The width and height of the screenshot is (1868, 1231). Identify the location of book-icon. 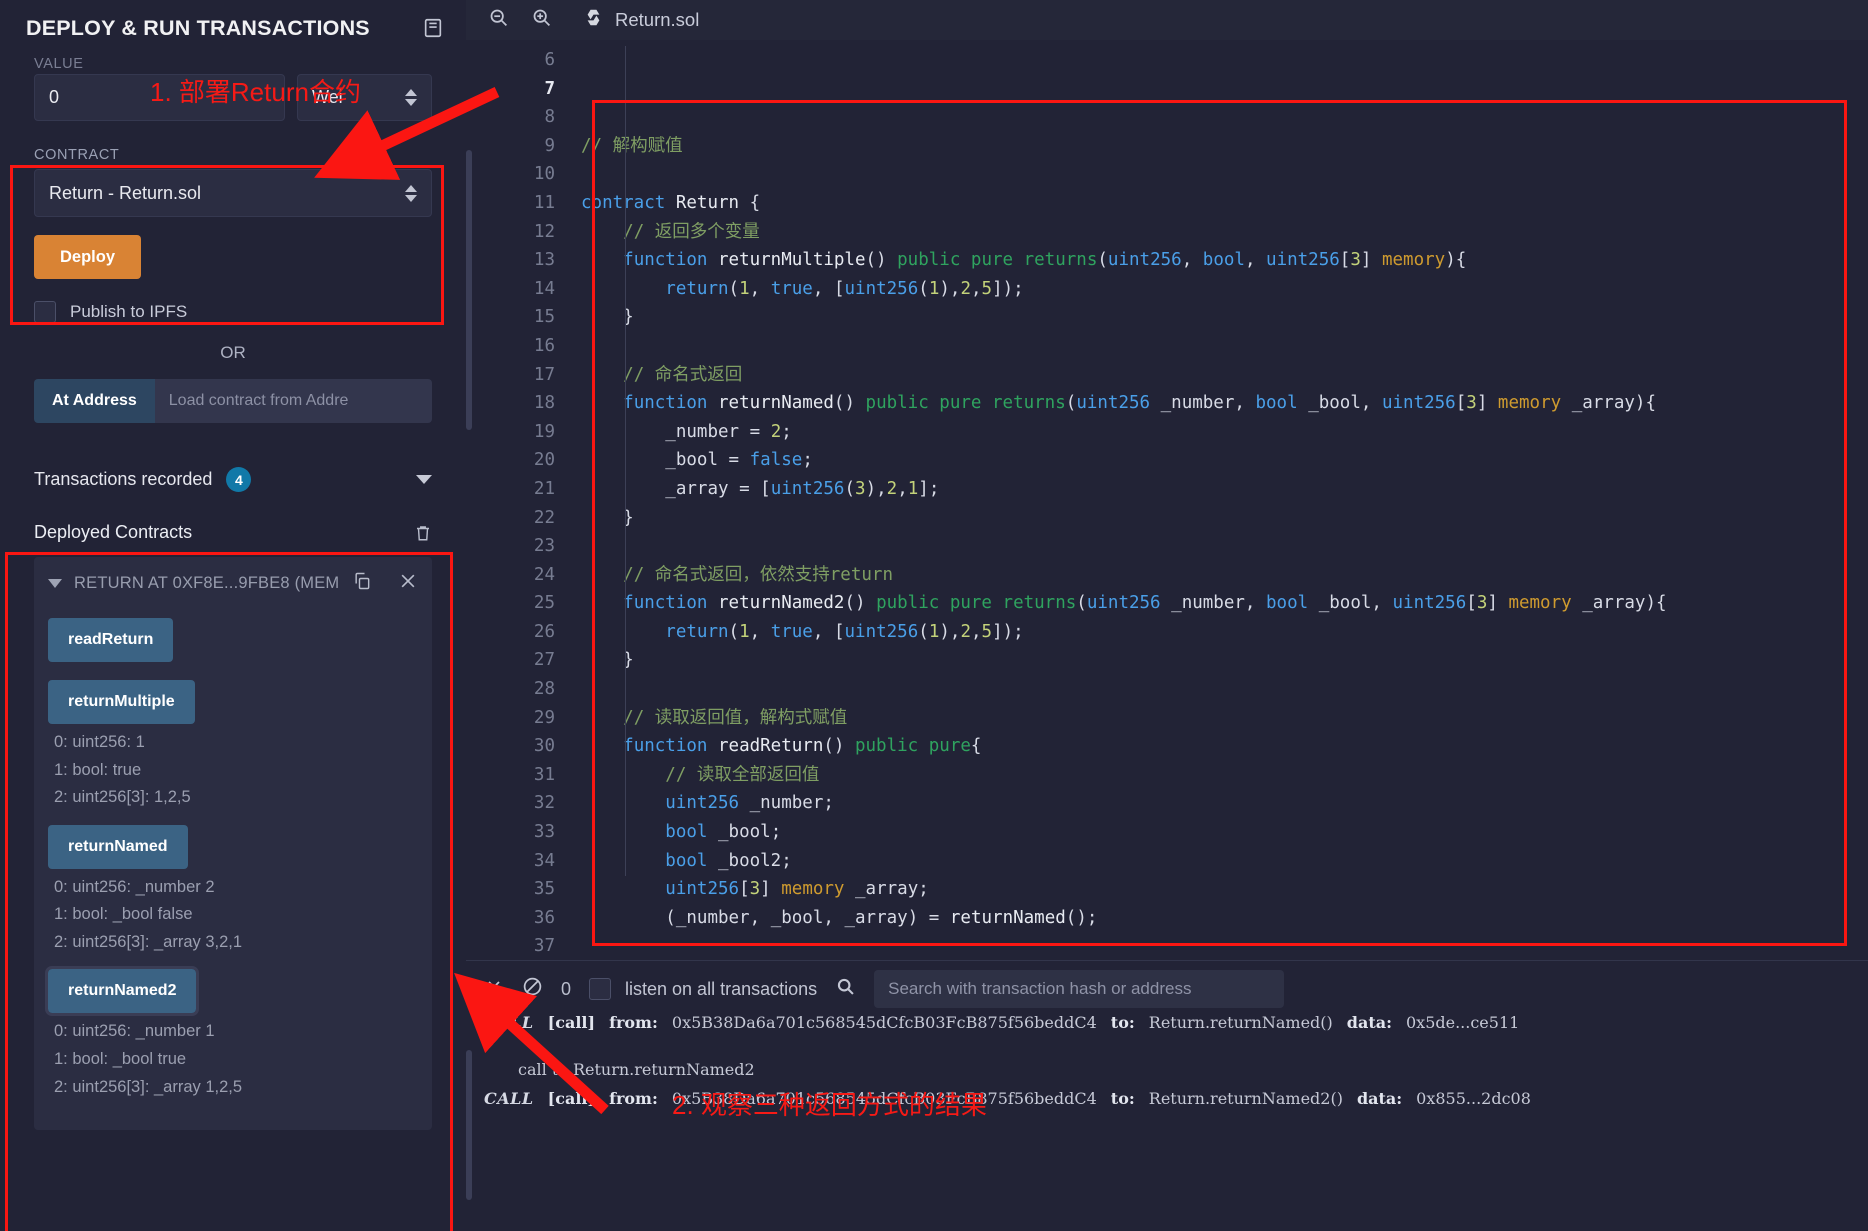
(433, 28).